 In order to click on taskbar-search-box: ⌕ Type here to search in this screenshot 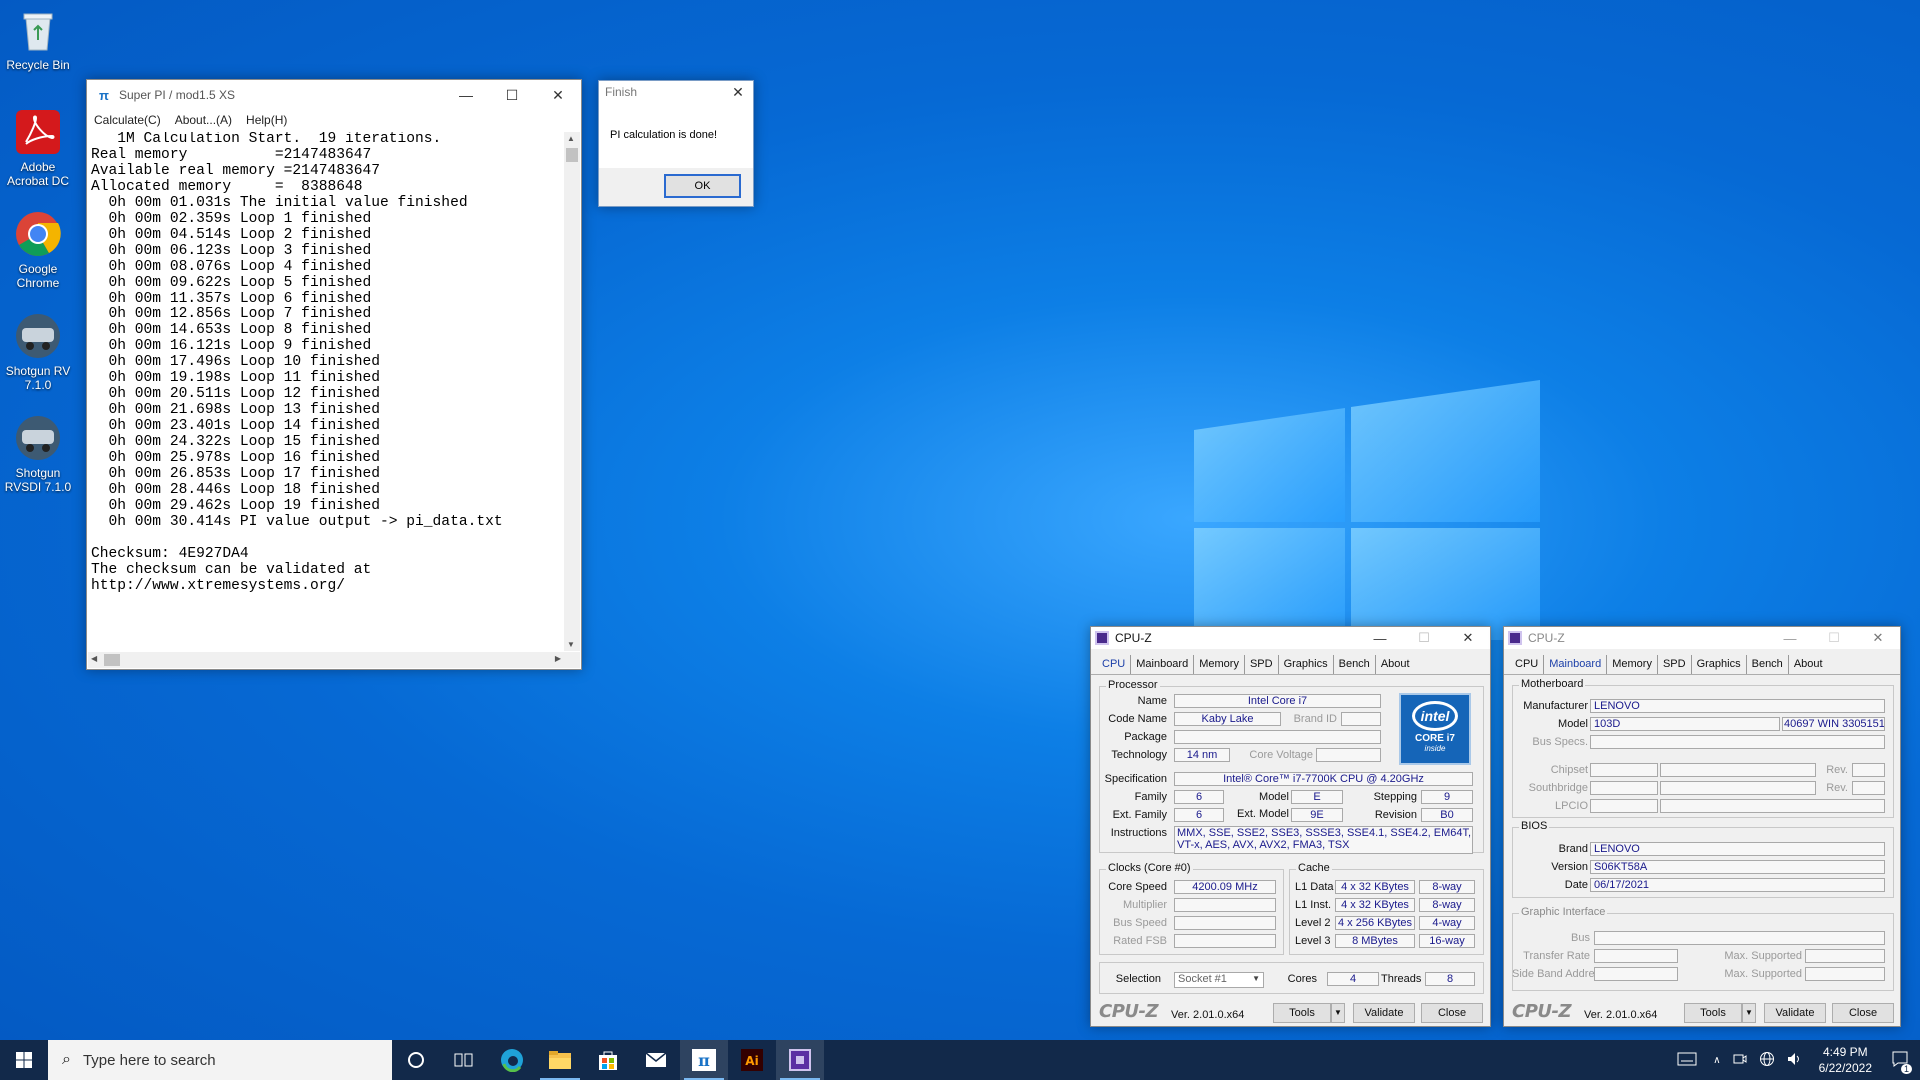, I will do `click(220, 1060)`.